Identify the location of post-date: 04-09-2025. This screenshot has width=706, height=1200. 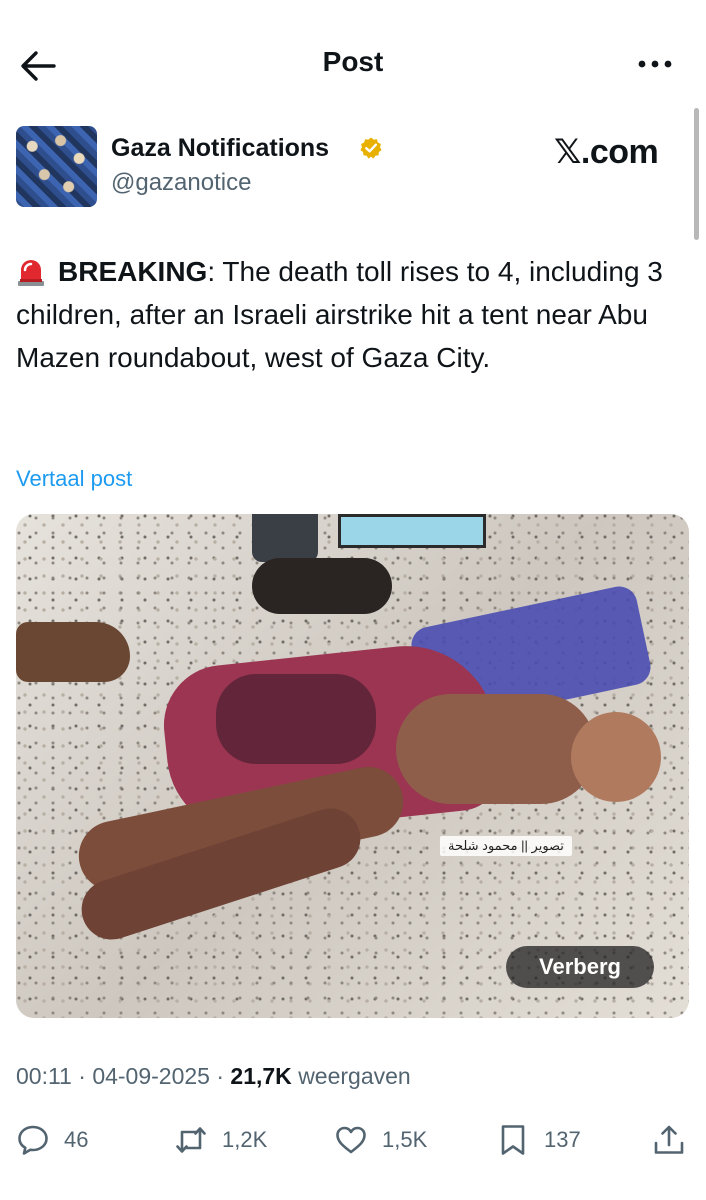
(151, 1076).